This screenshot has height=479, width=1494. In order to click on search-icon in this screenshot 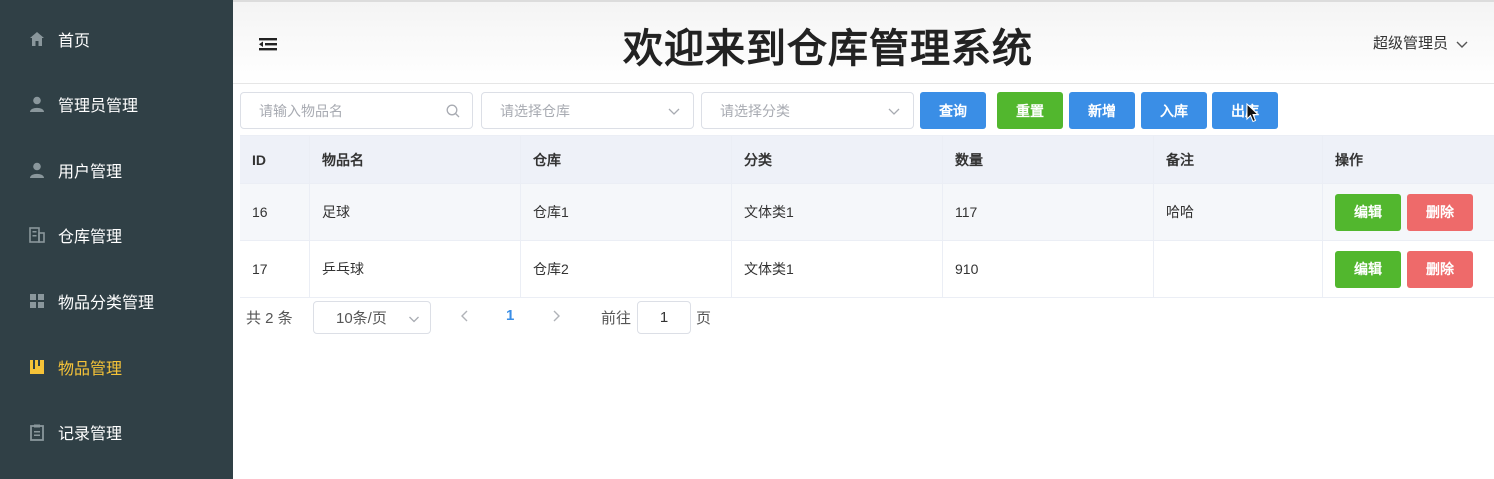, I will do `click(453, 111)`.